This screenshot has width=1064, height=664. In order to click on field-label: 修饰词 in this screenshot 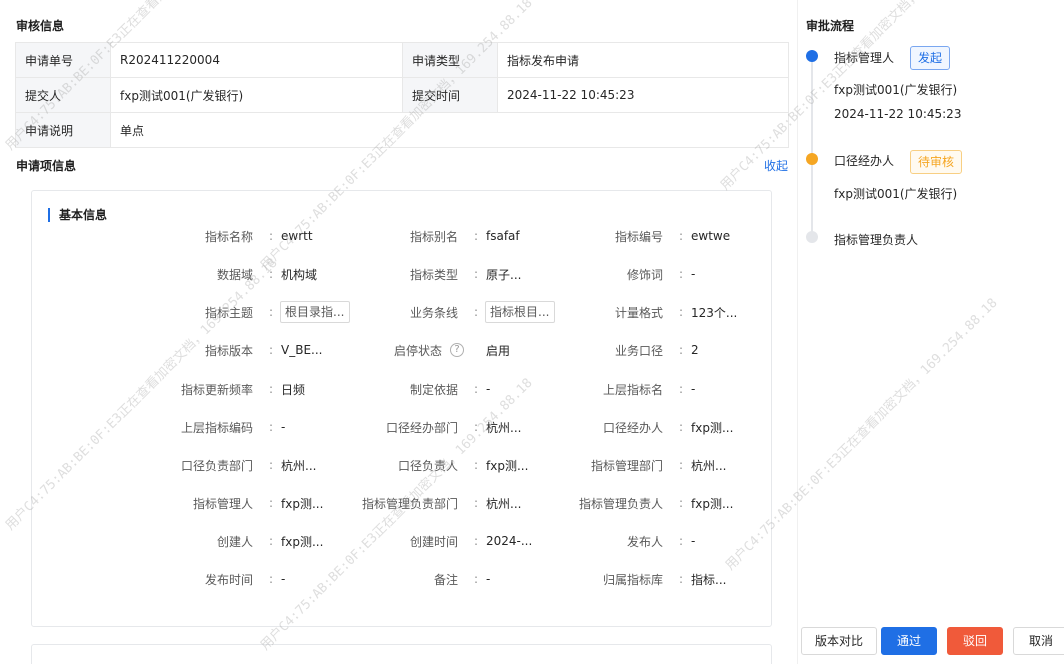, I will do `click(644, 274)`.